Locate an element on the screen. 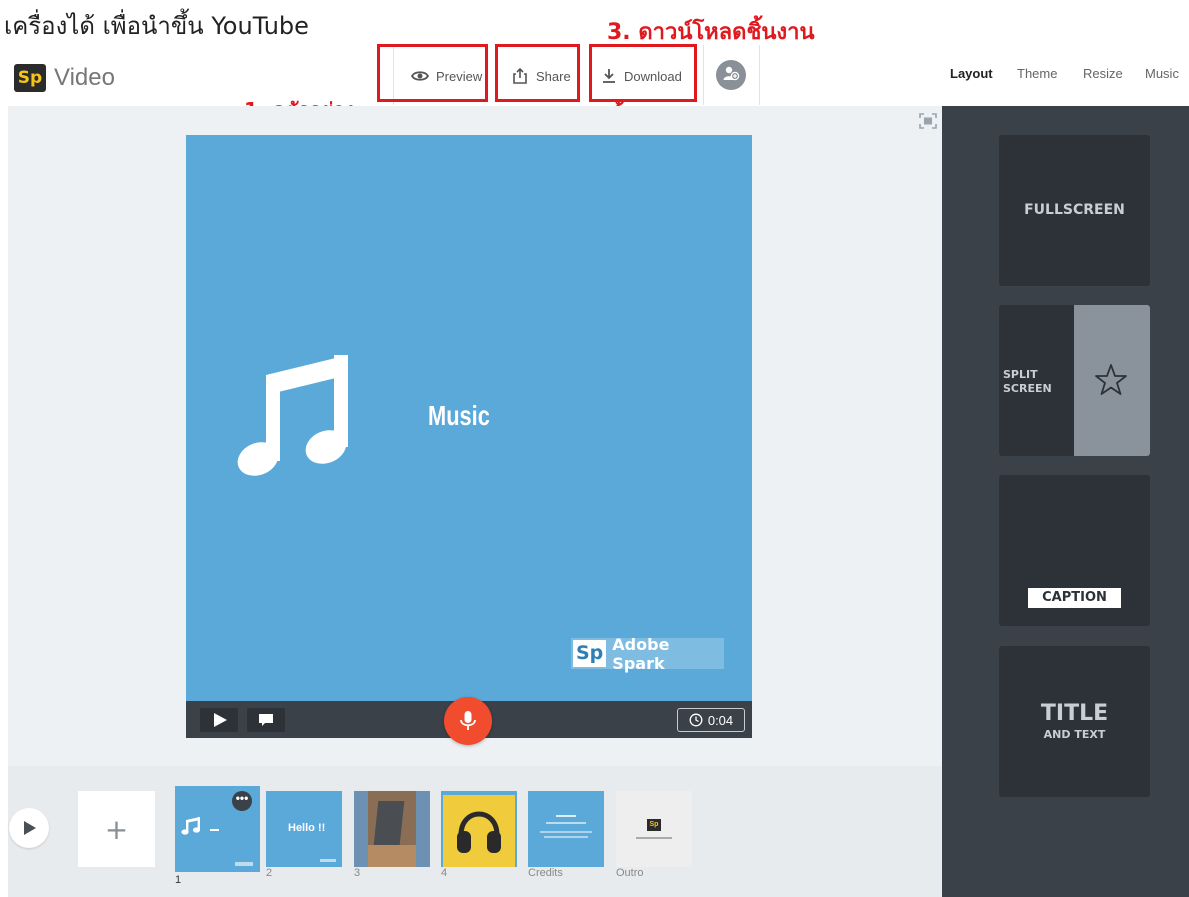 The image size is (1189, 897). layout-fullscreen-label: FULLSCREEN is located at coordinates (1074, 210).